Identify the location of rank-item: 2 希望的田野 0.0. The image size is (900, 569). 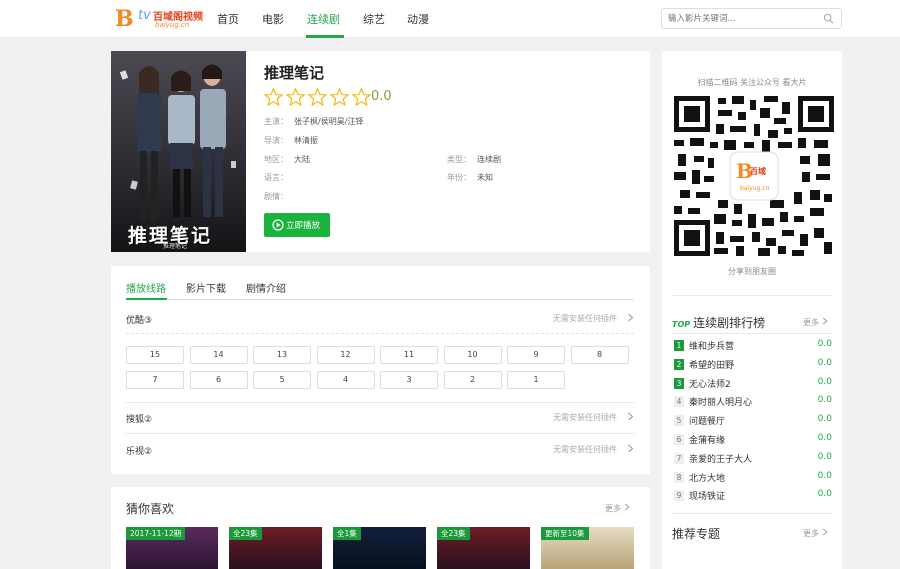
(753, 365).